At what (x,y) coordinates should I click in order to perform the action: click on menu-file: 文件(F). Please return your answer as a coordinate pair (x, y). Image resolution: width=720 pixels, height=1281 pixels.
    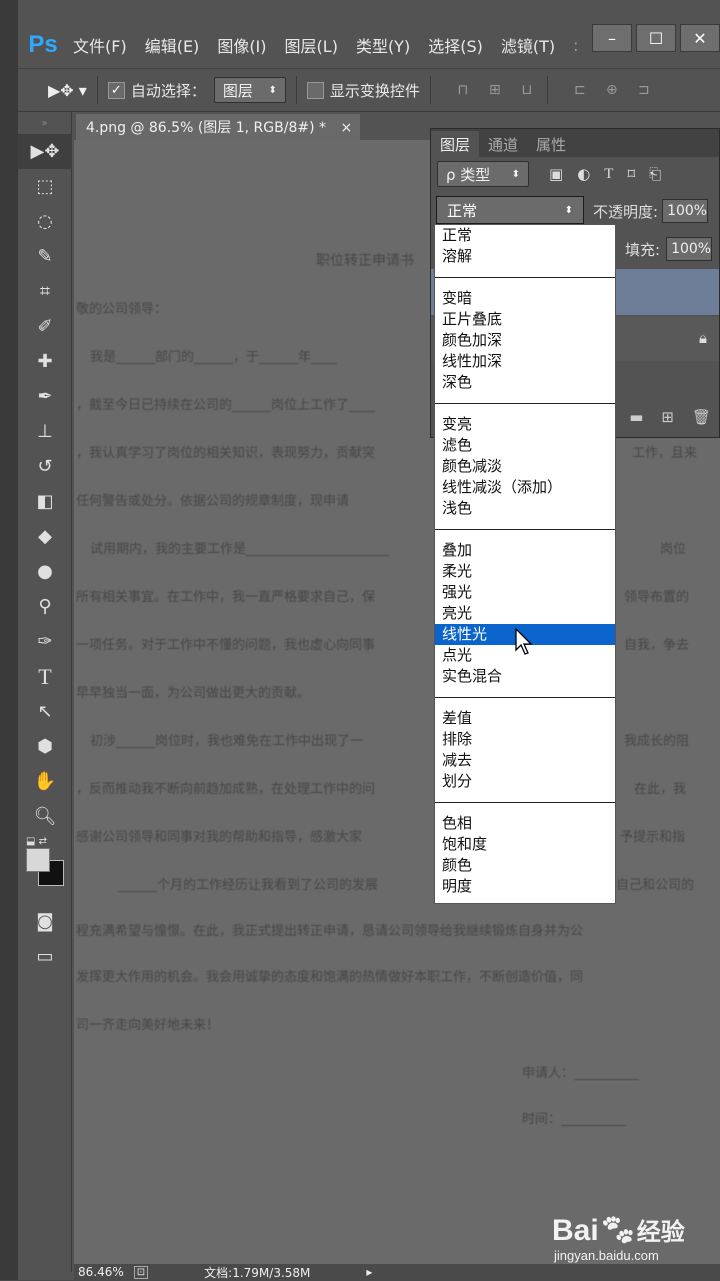
    Looking at the image, I should click on (100, 45).